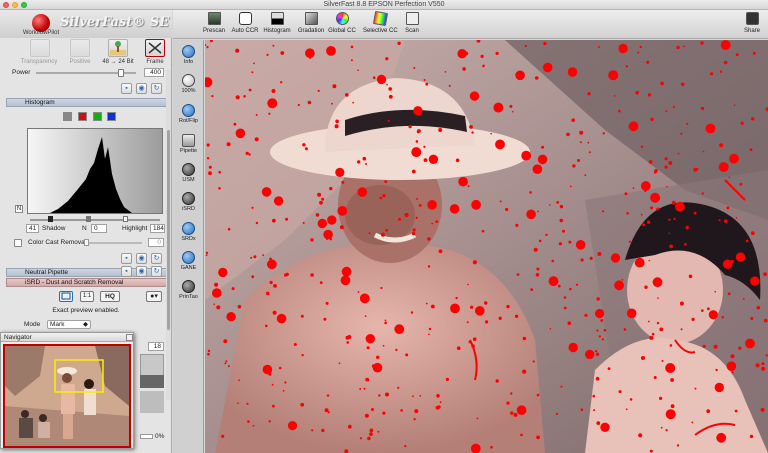  Describe the element at coordinates (188, 262) in the screenshot. I see `gane-tool: GANE` at that location.